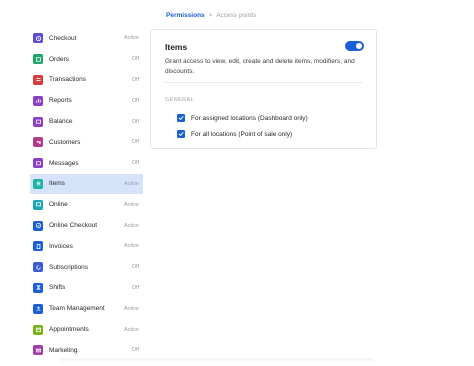  Describe the element at coordinates (86, 100) in the screenshot. I see `sidebar-item-reports: Reports Off` at that location.